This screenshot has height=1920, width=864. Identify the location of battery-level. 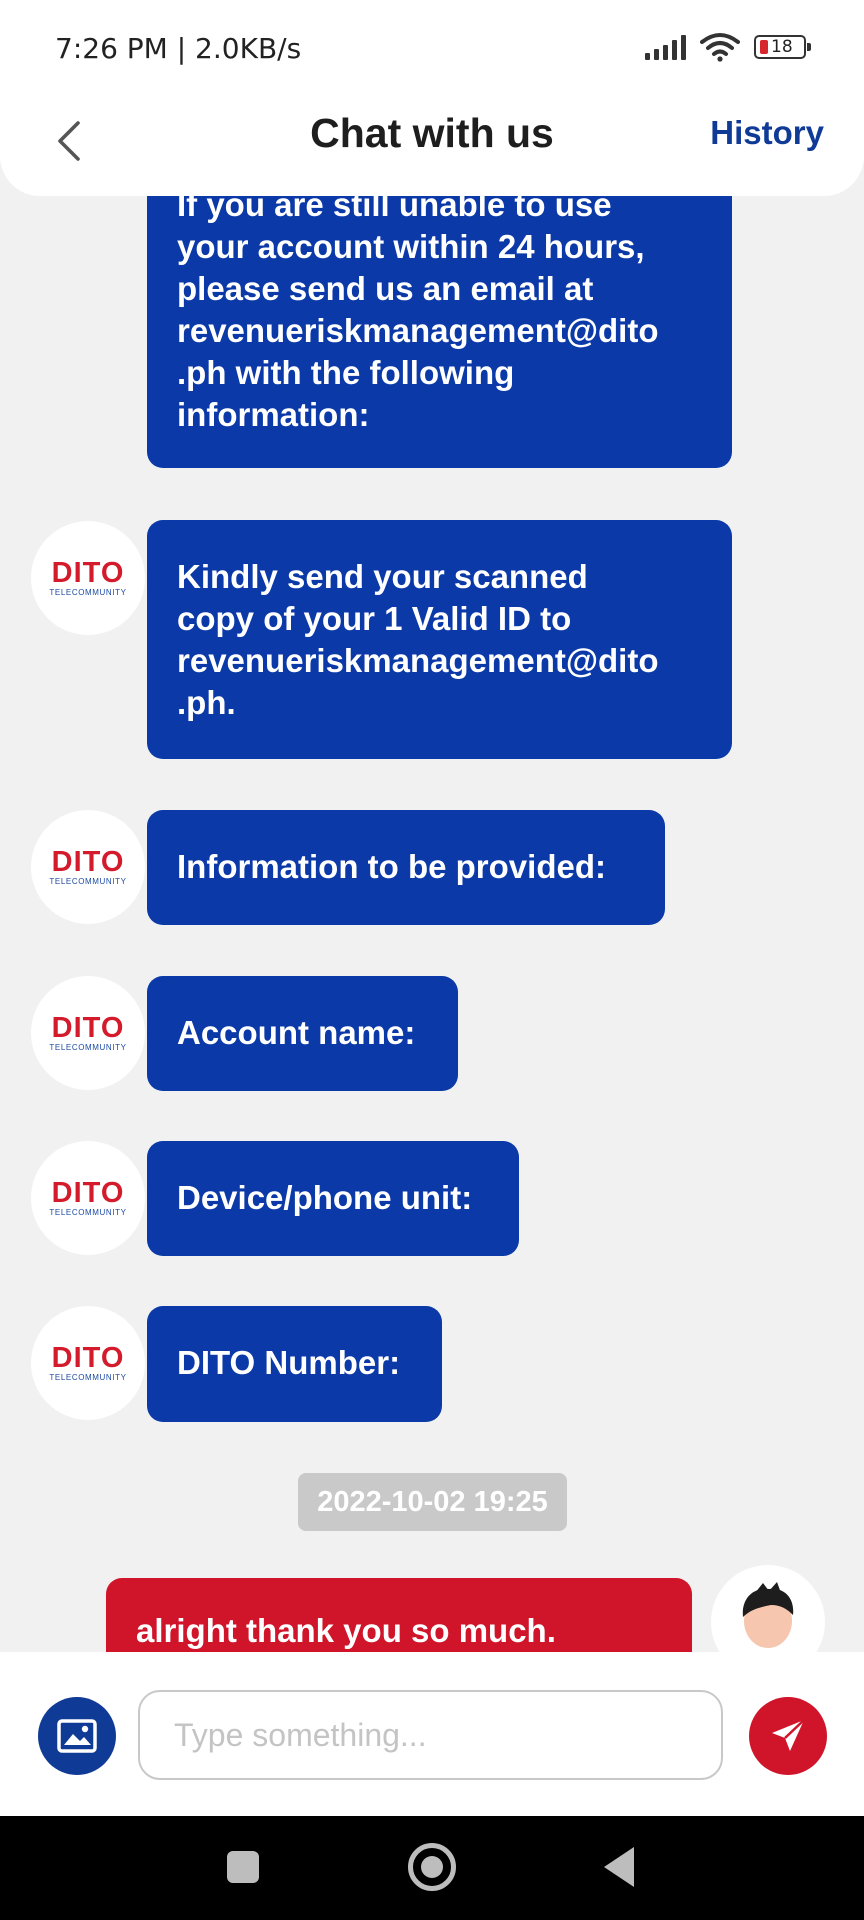
(764, 47).